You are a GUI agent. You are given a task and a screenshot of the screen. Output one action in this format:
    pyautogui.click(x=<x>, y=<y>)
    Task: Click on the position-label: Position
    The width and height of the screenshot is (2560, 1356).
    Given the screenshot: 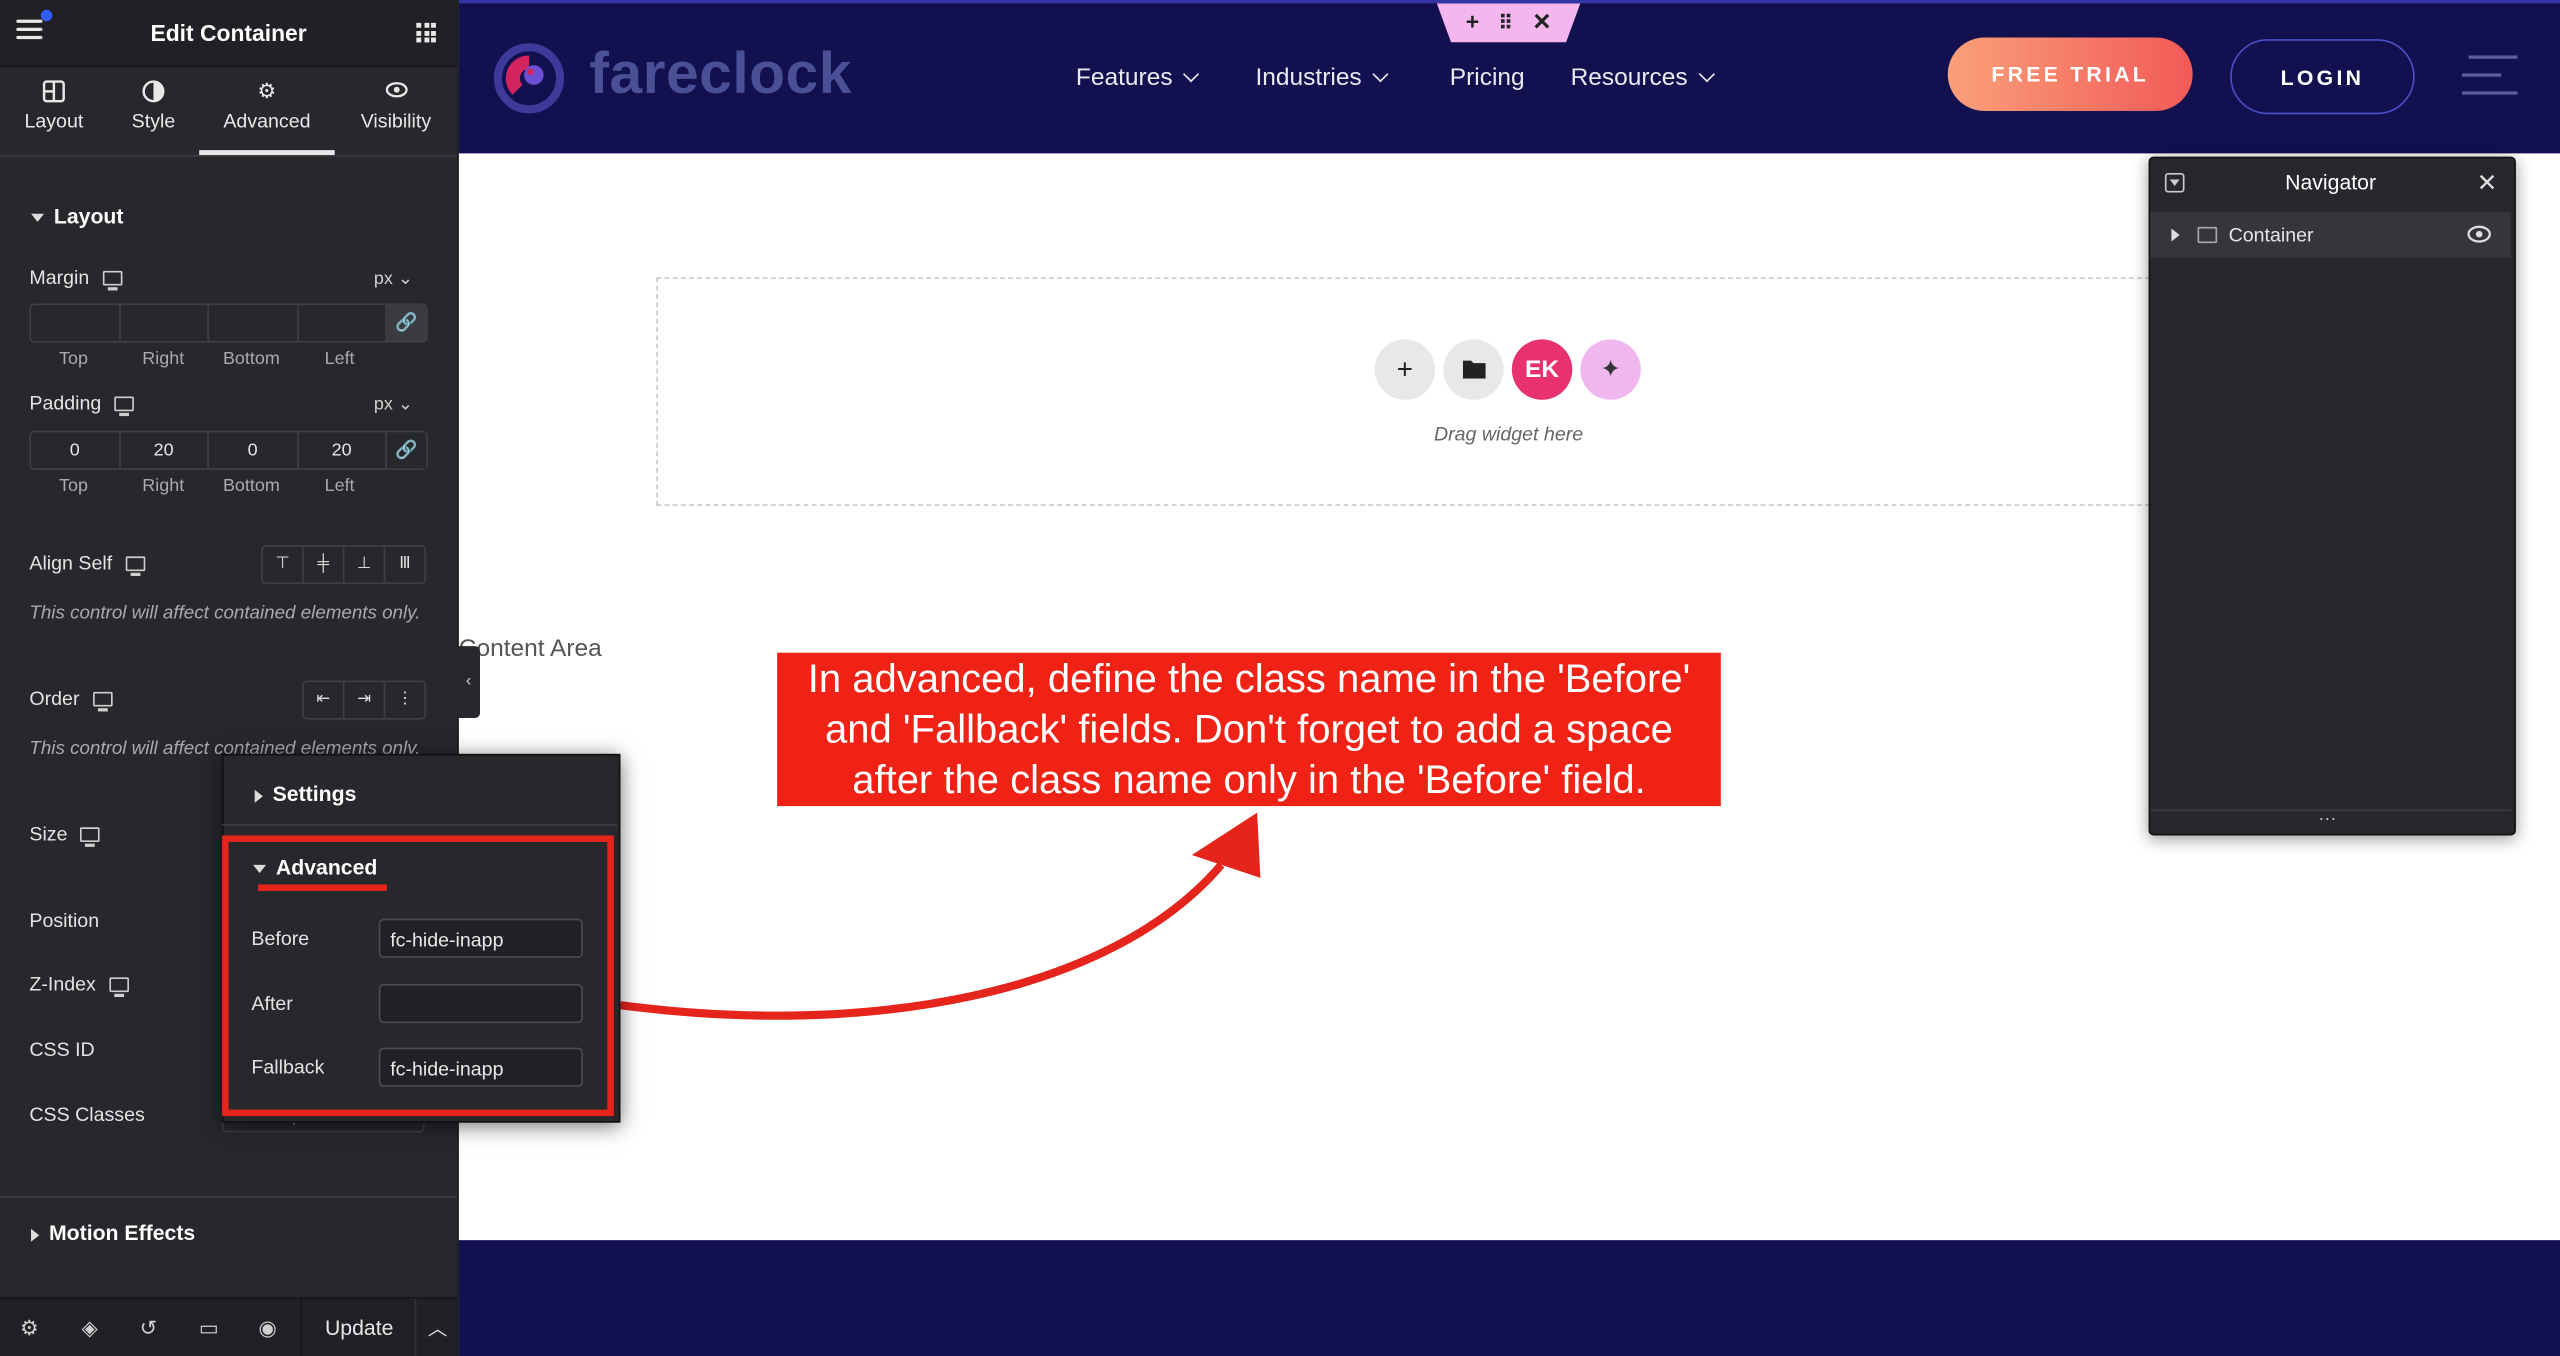 What is the action you would take?
    pyautogui.click(x=64, y=920)
    